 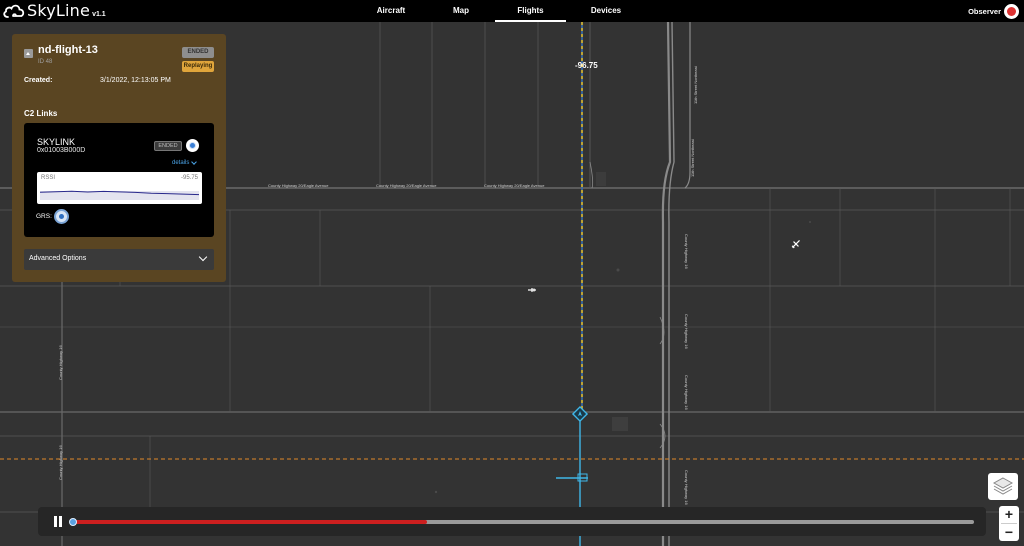 What do you see at coordinates (119, 195) in the screenshot?
I see `rssi-sparkline` at bounding box center [119, 195].